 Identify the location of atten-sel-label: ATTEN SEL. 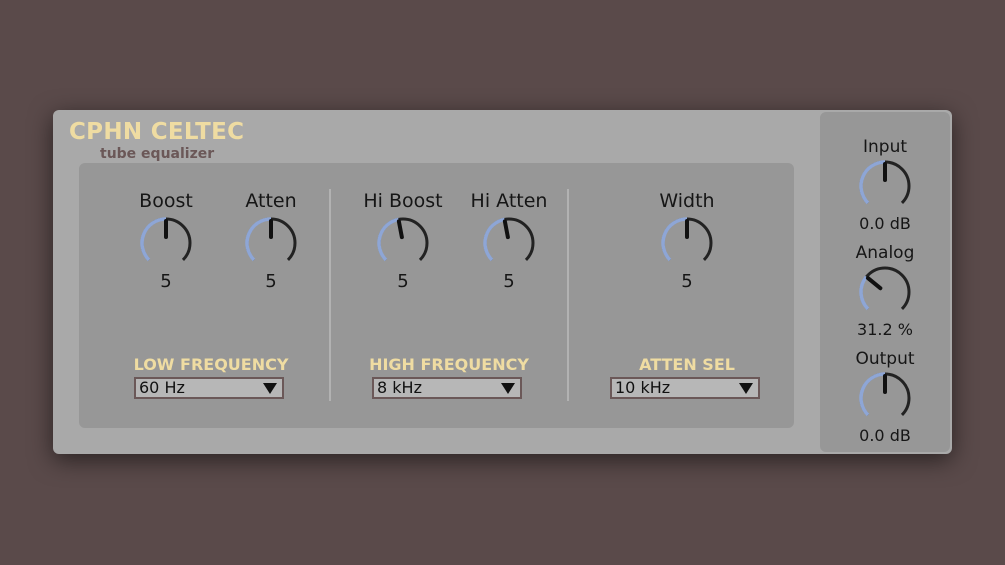
(687, 364).